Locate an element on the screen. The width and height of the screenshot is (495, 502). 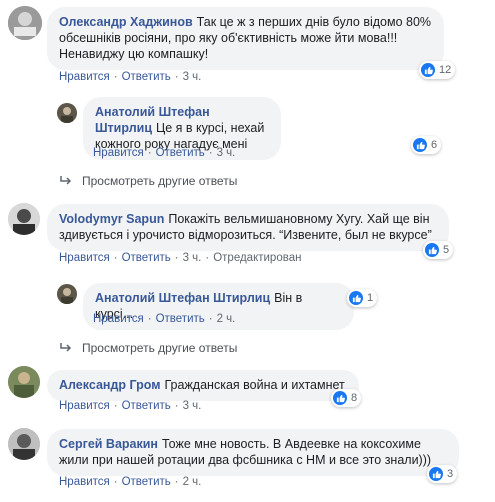
comment-actions: Нравится · Ответить · 3 ч. · Отредактирован is located at coordinates (180, 258).